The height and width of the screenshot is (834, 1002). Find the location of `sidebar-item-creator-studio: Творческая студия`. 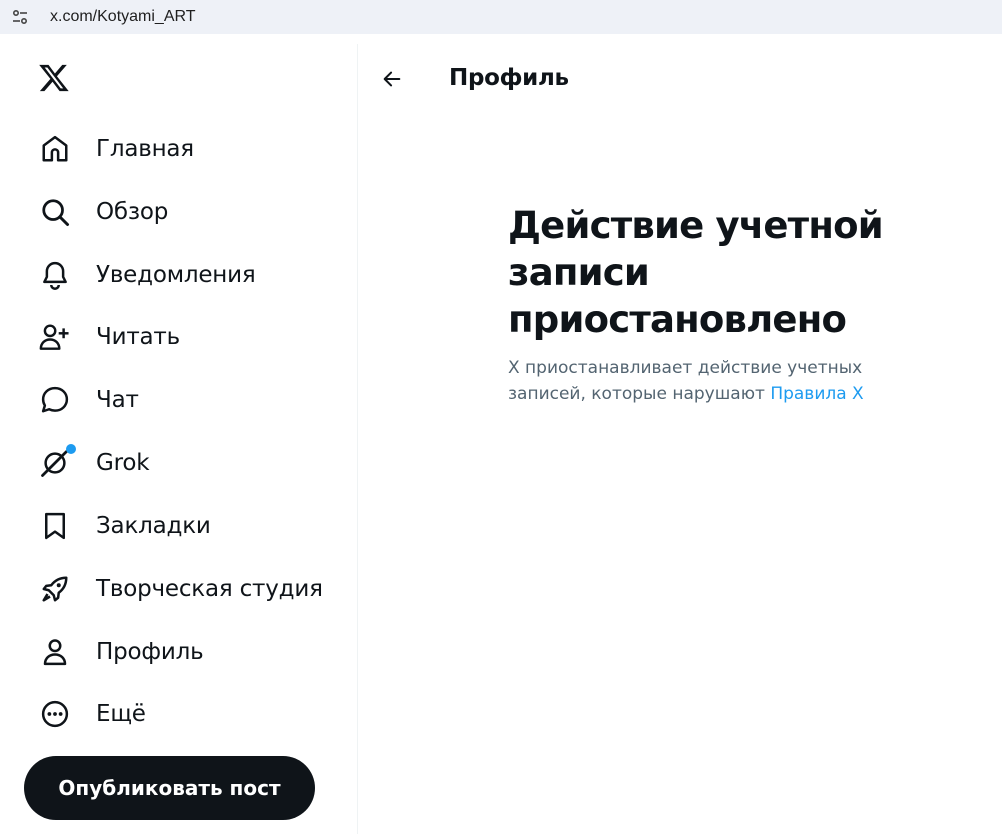

sidebar-item-creator-studio: Творческая студия is located at coordinates (180, 589).